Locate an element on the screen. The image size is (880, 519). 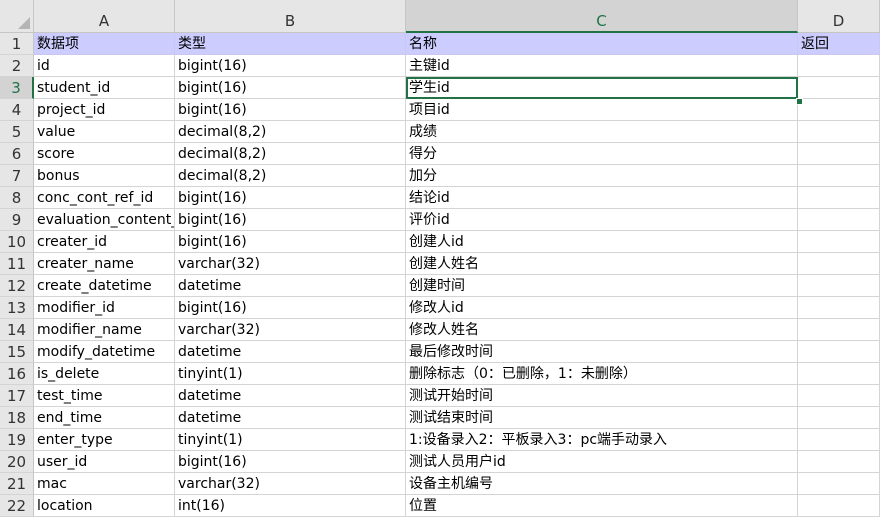
cell-a18: end_time is located at coordinates (104, 418).